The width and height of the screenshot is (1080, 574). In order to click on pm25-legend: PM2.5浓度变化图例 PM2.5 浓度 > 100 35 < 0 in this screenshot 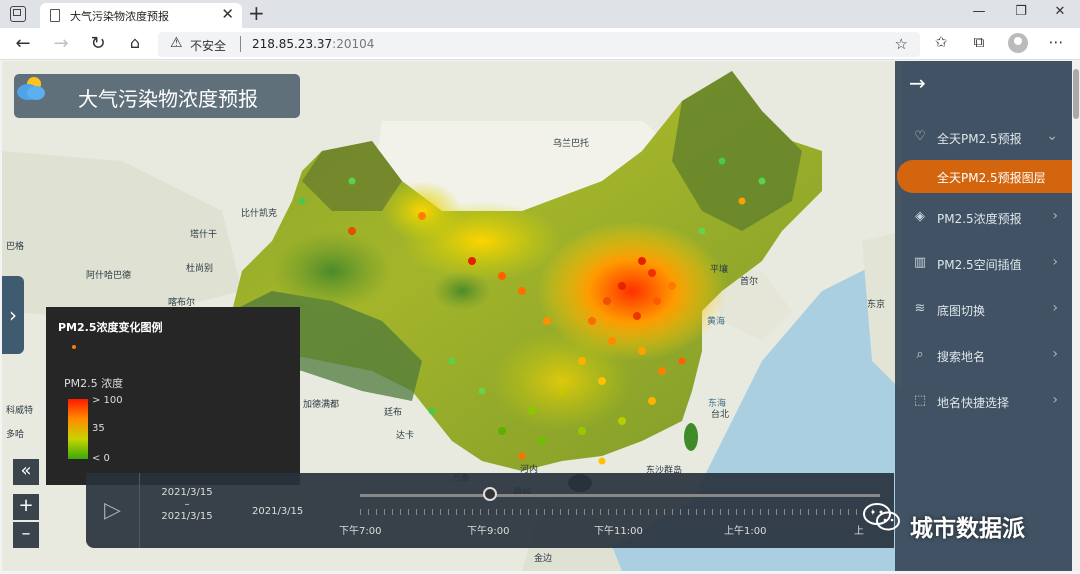, I will do `click(173, 396)`.